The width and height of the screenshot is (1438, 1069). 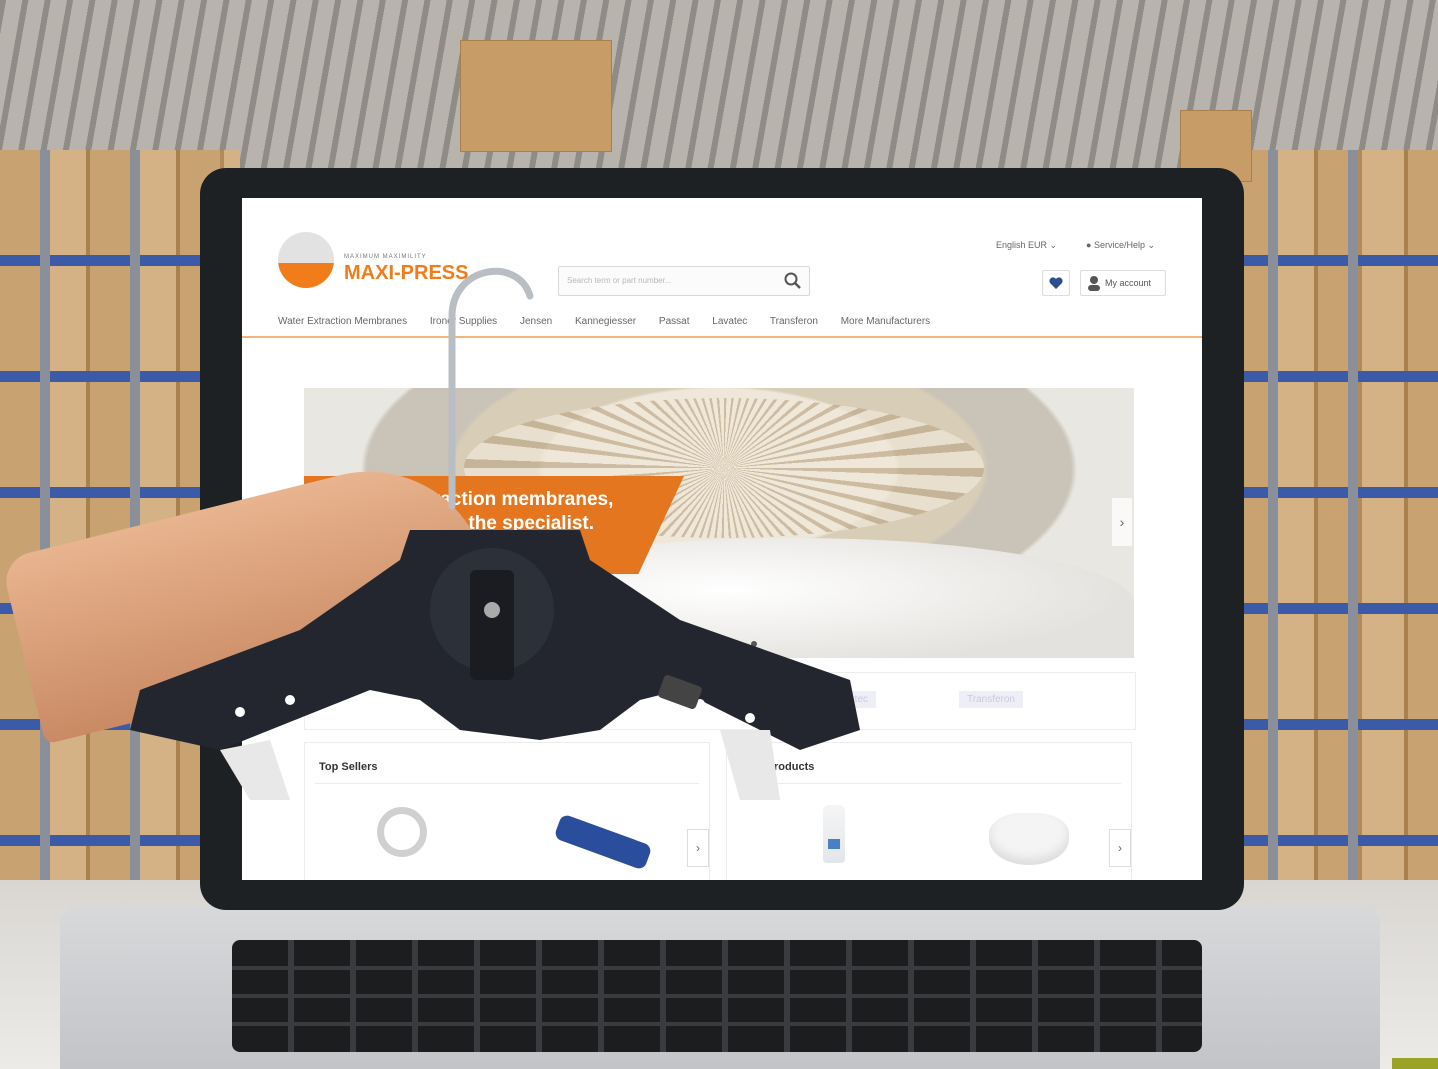 What do you see at coordinates (605, 321) in the screenshot?
I see `nav-item-kannegiesser: Kannegiesser` at bounding box center [605, 321].